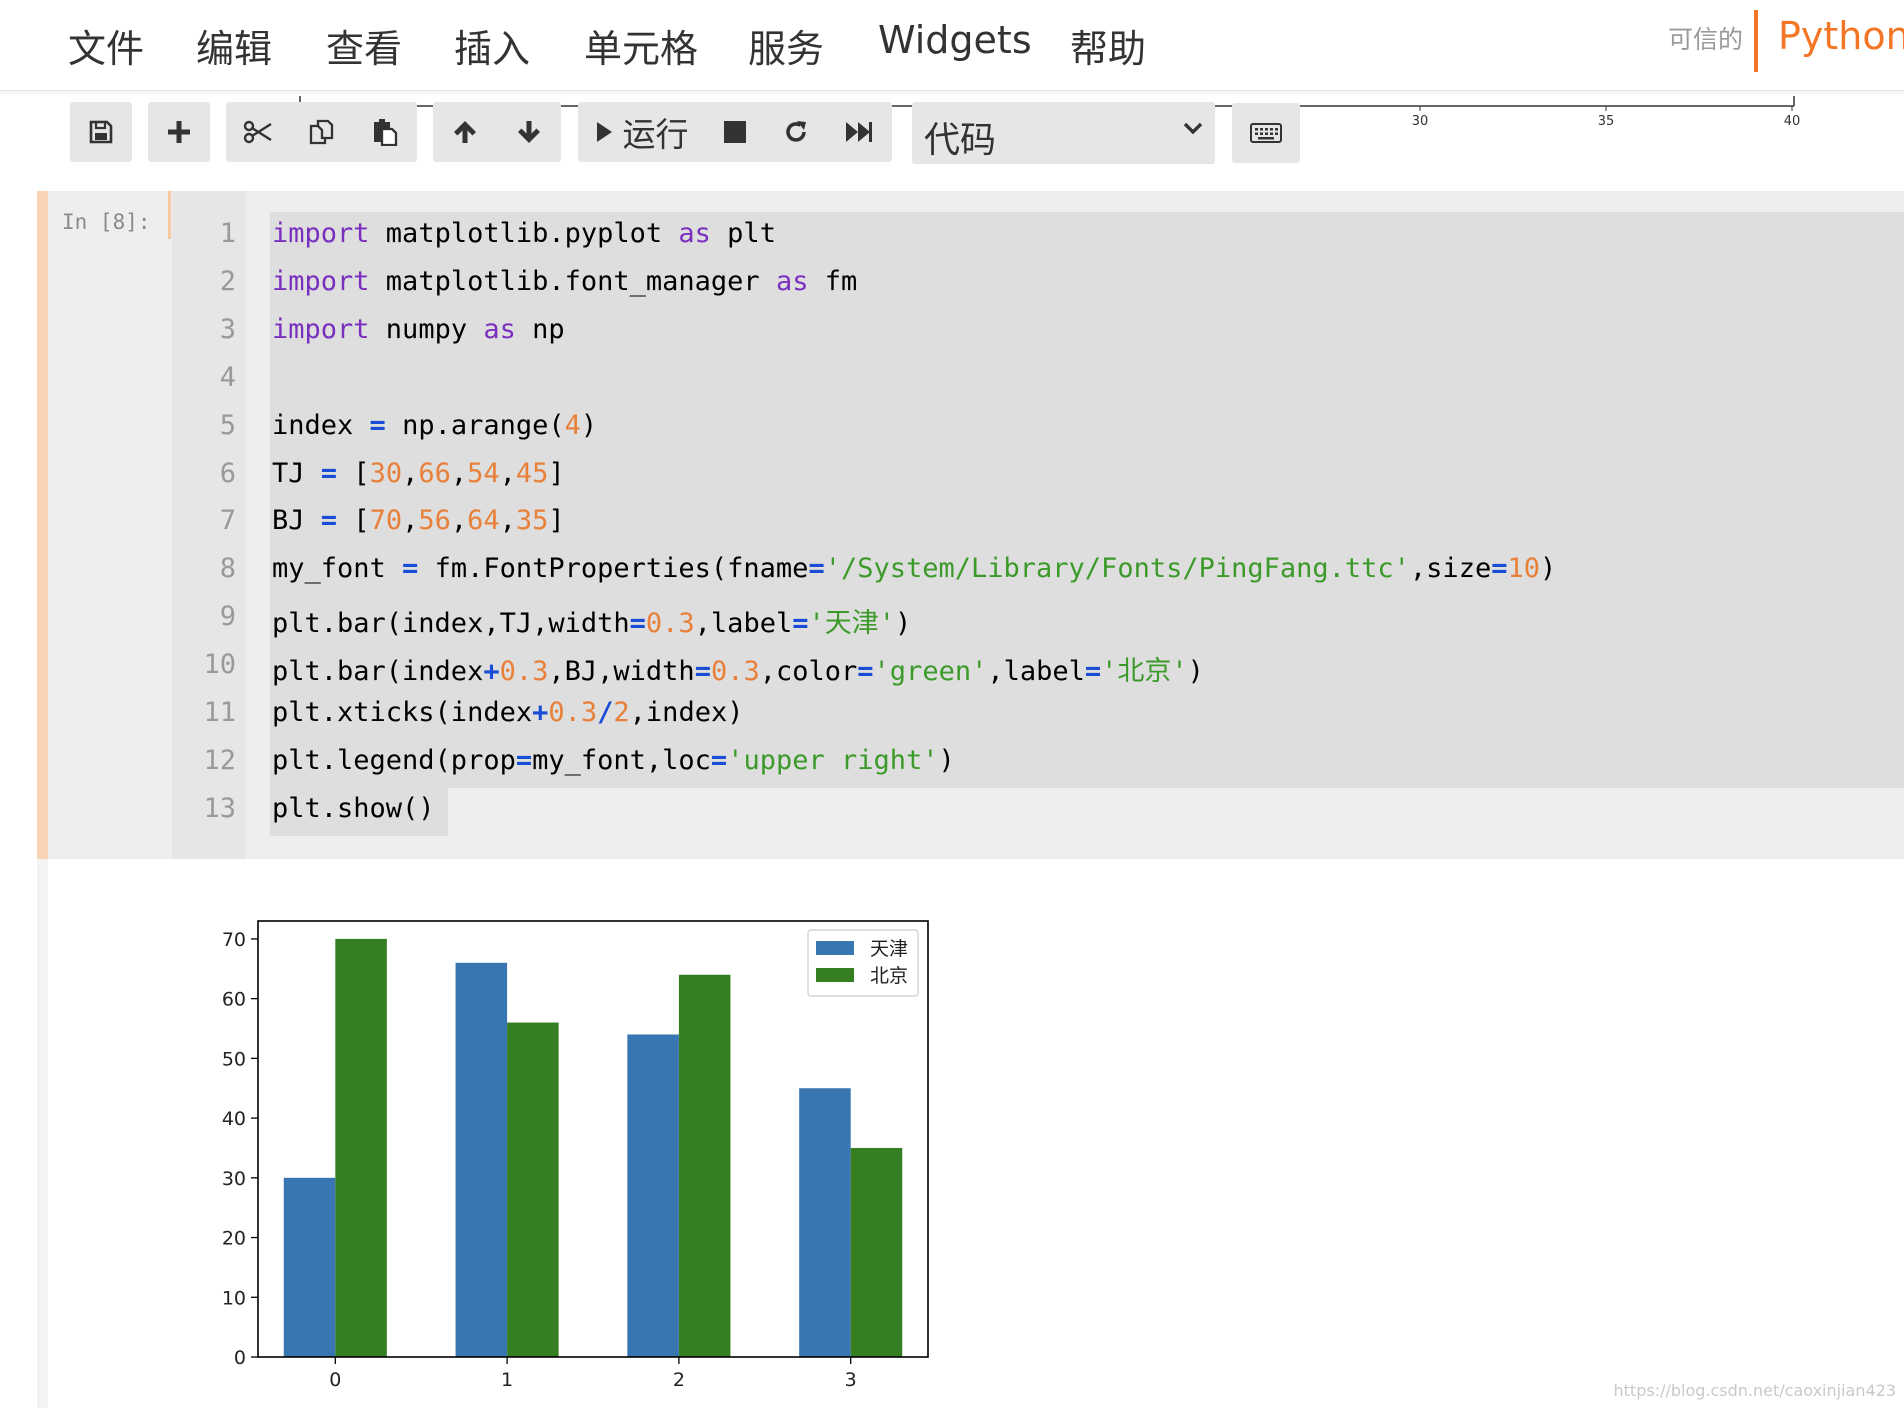 Image resolution: width=1904 pixels, height=1408 pixels. Describe the element at coordinates (889, 949) in the screenshot. I see `legend-label: 天津` at that location.